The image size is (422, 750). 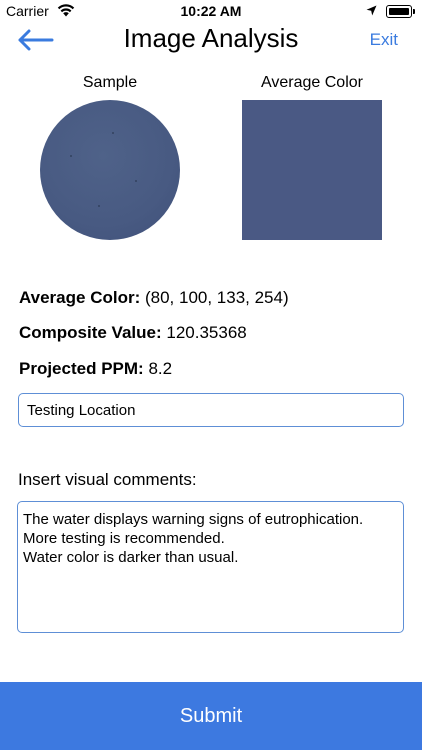 What do you see at coordinates (211, 38) in the screenshot?
I see `page-title: Image Analysis` at bounding box center [211, 38].